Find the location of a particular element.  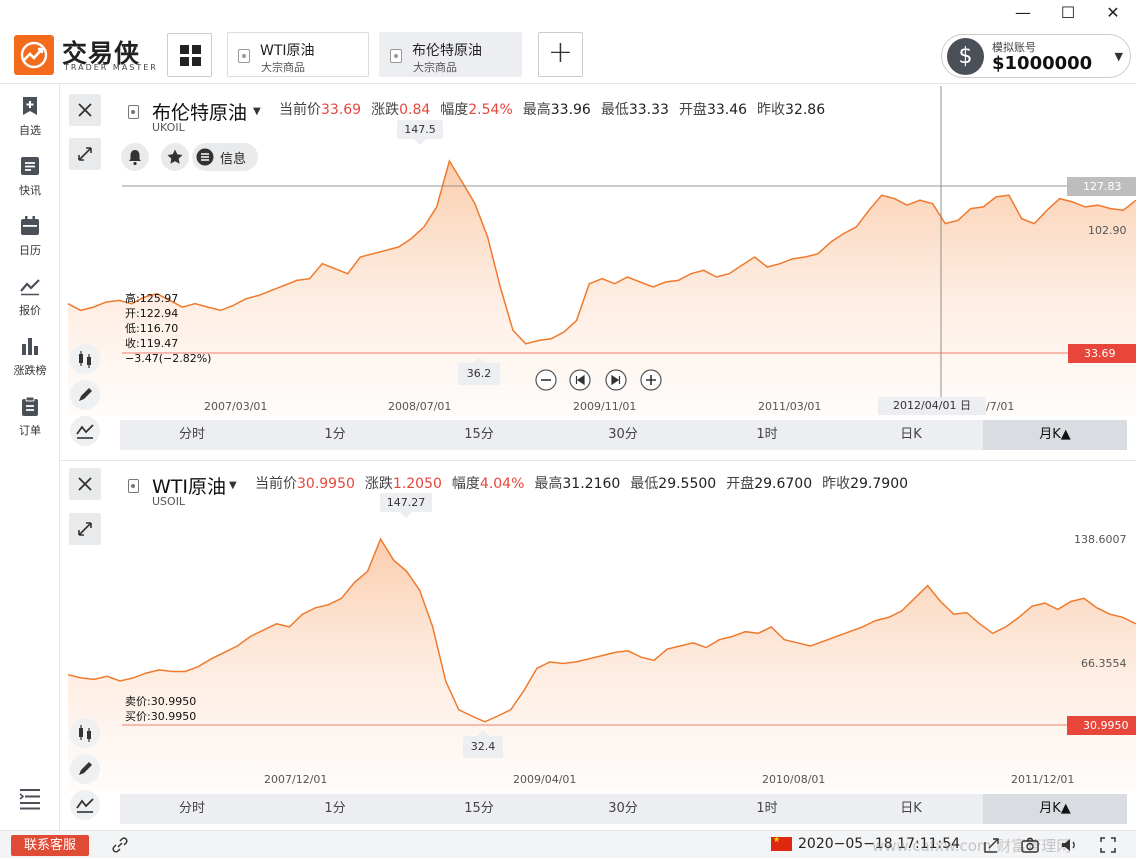

grid-icon is located at coordinates (190, 55).